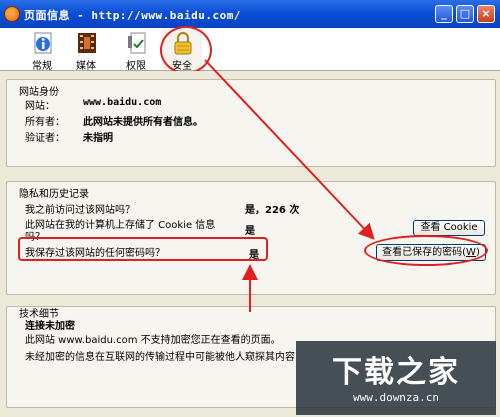  What do you see at coordinates (250, 231) in the screenshot?
I see `cookie-answer: 是` at bounding box center [250, 231].